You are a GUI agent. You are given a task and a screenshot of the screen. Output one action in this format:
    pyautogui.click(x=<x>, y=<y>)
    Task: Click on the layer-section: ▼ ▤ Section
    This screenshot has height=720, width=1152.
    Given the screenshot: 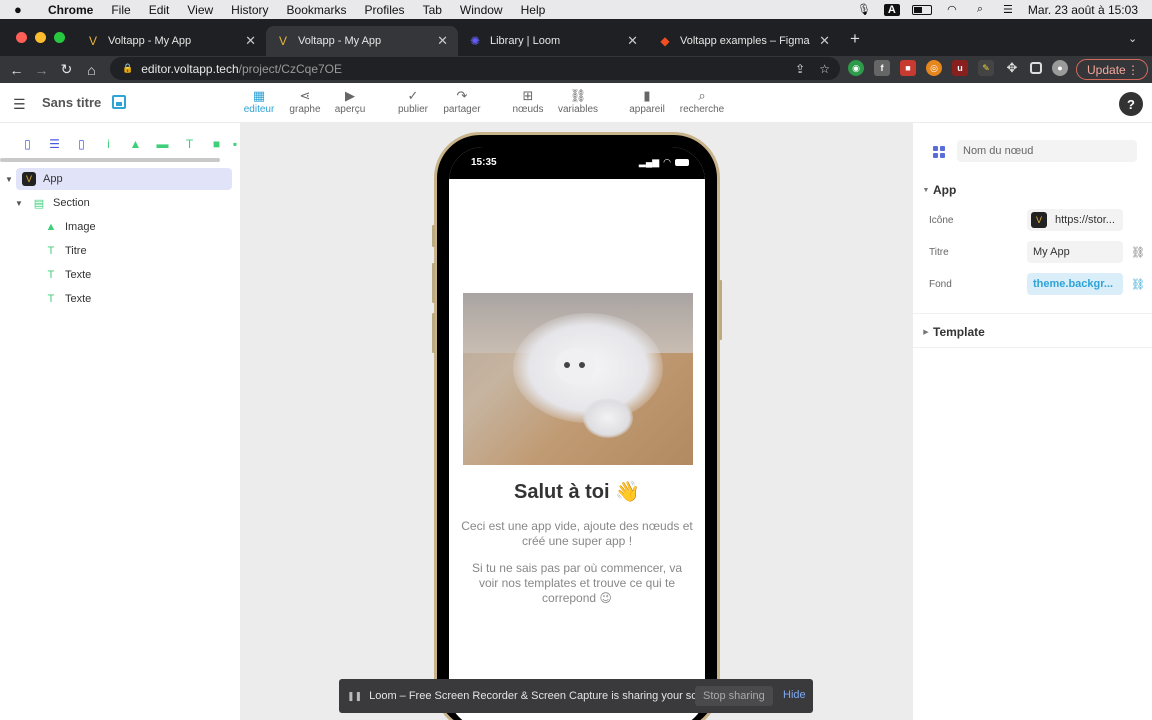 What is the action you would take?
    pyautogui.click(x=52, y=203)
    